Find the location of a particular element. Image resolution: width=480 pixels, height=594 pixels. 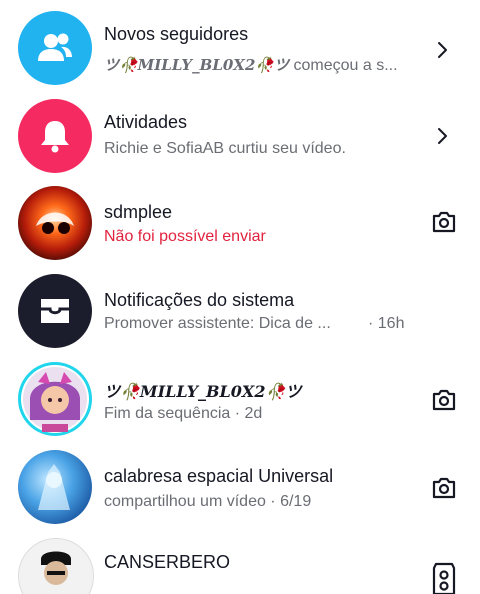

chat-row-milly: ツ🥀MILLY_BL0X2🥀ツ Fim da sequência · 2d is located at coordinates (240, 400).